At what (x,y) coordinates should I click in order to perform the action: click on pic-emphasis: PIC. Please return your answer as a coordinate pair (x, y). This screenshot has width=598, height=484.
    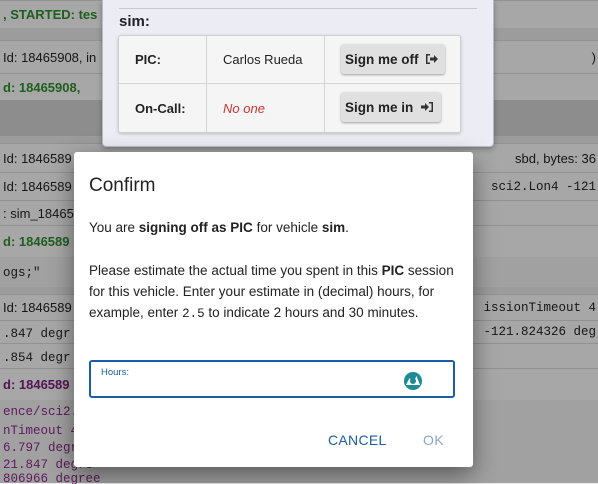
    Looking at the image, I should click on (393, 270).